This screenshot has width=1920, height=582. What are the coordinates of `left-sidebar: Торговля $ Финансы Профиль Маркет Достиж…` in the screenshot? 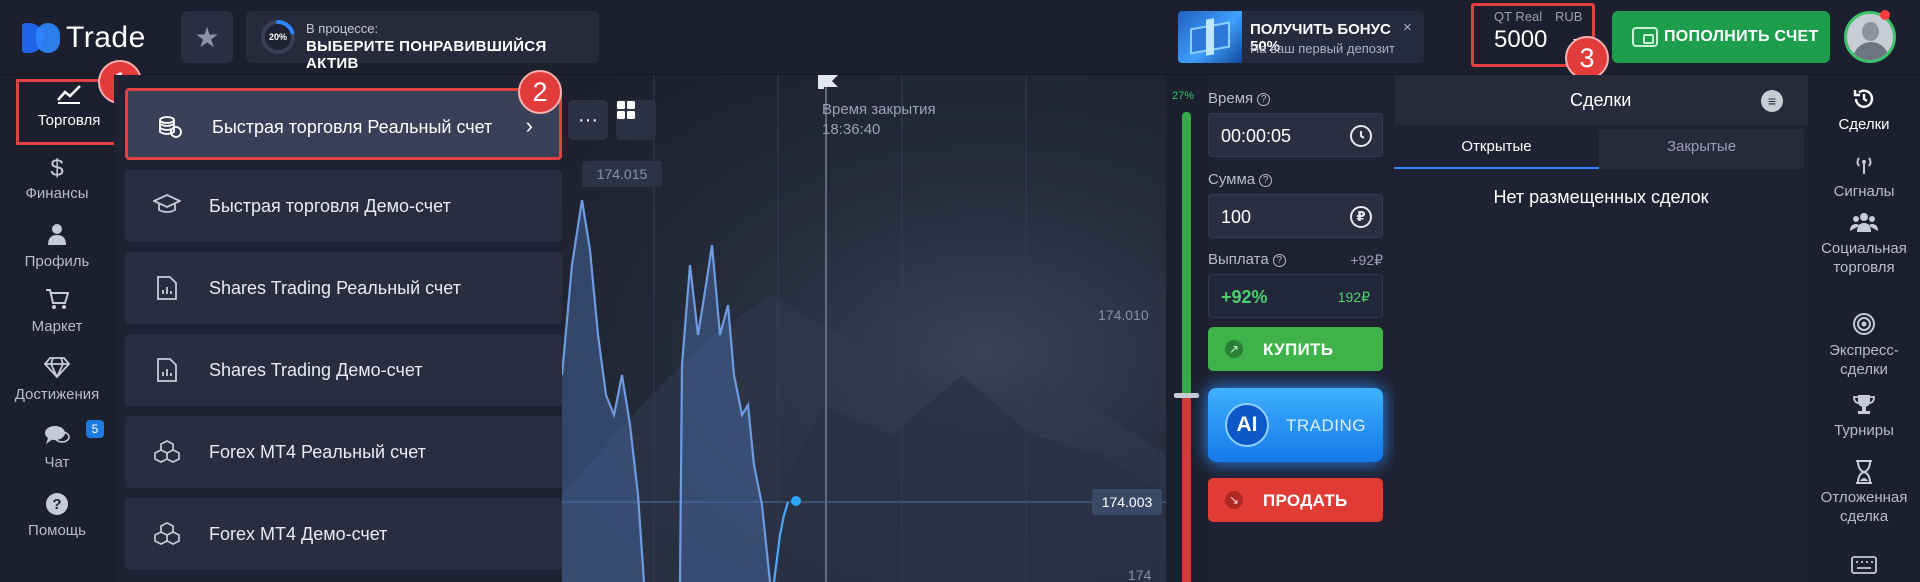 It's located at (61, 328).